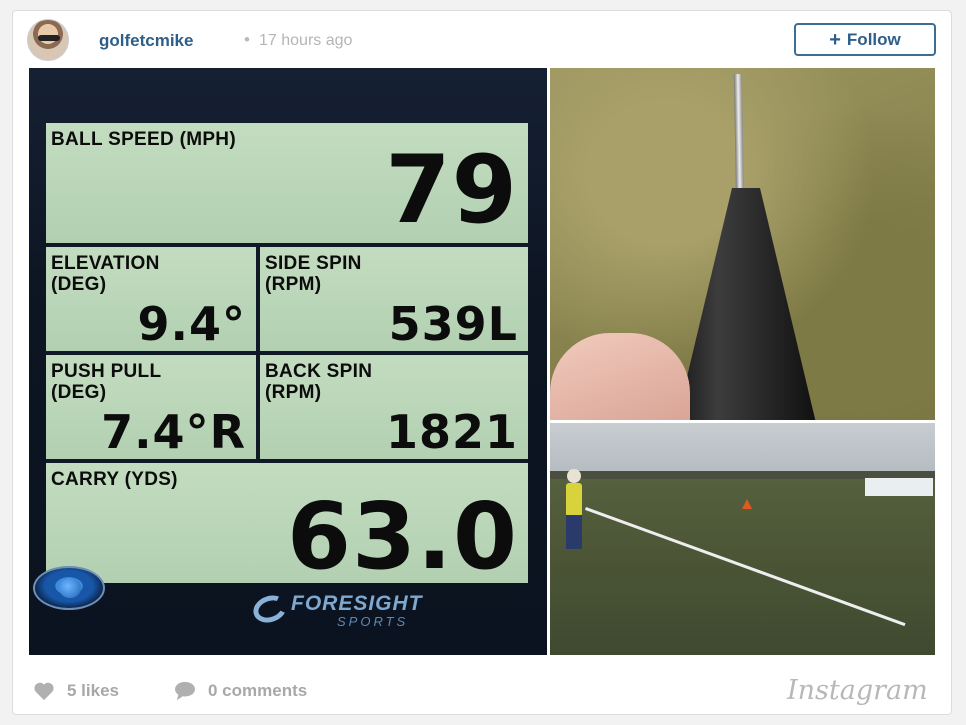 Image resolution: width=966 pixels, height=725 pixels. I want to click on back-spin-panel: BACK SPIN (RPM) 1821, so click(394, 407).